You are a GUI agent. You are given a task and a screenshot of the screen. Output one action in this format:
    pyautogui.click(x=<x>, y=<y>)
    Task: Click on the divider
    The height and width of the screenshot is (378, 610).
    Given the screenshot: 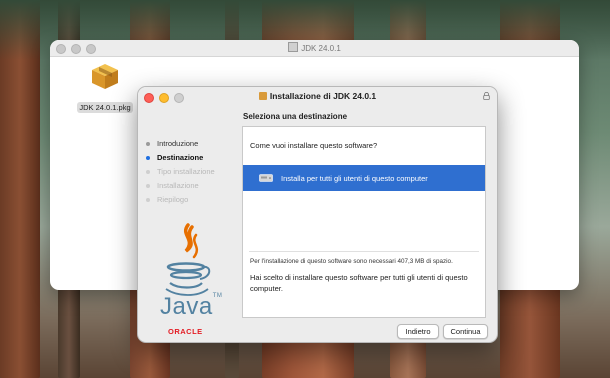 What is the action you would take?
    pyautogui.click(x=364, y=251)
    